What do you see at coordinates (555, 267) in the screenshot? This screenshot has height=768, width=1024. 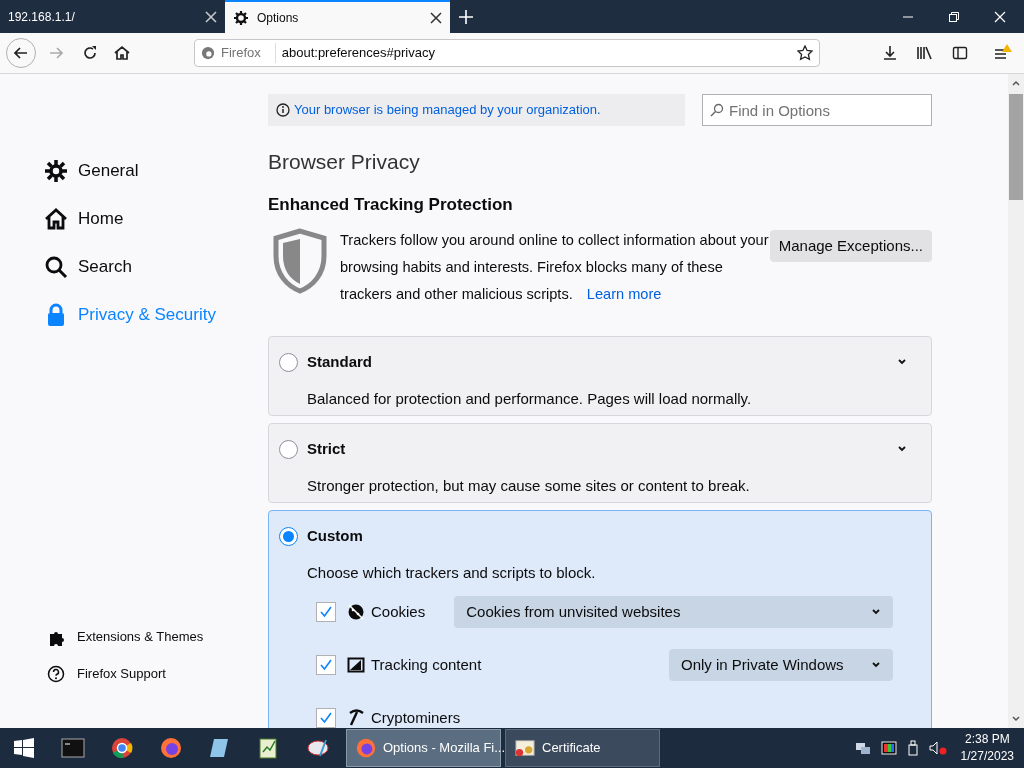 I see `description-text: Trackers follow you around online to collect information about your browsing habits and interests. Firefox blocks many of these trackers and other malicious scripts. Learn more` at bounding box center [555, 267].